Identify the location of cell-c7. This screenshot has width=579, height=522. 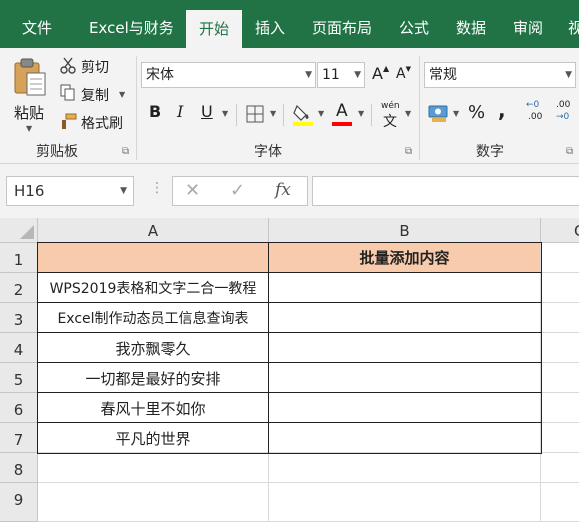
(560, 438).